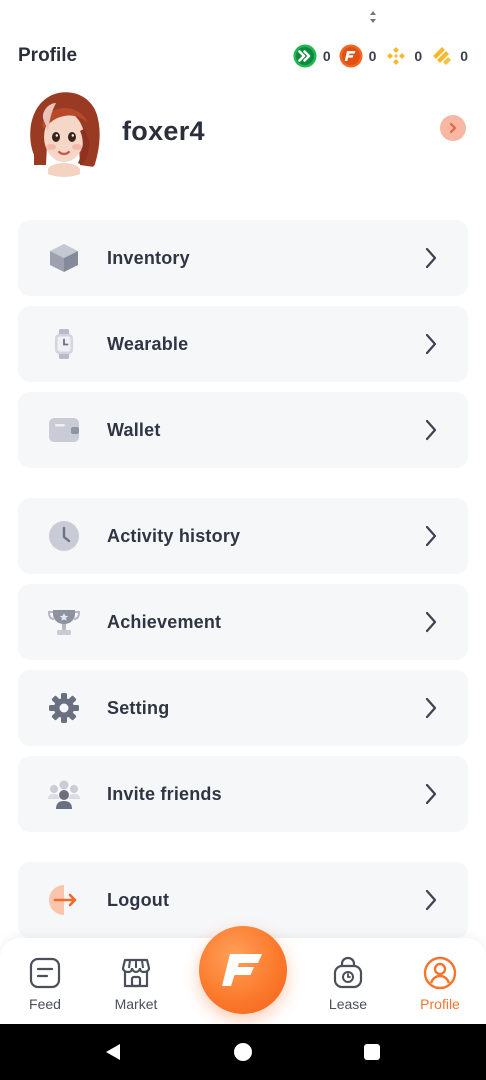 The height and width of the screenshot is (1080, 486). What do you see at coordinates (243, 56) in the screenshot?
I see `top-bar: Profile 0 0 0 0` at bounding box center [243, 56].